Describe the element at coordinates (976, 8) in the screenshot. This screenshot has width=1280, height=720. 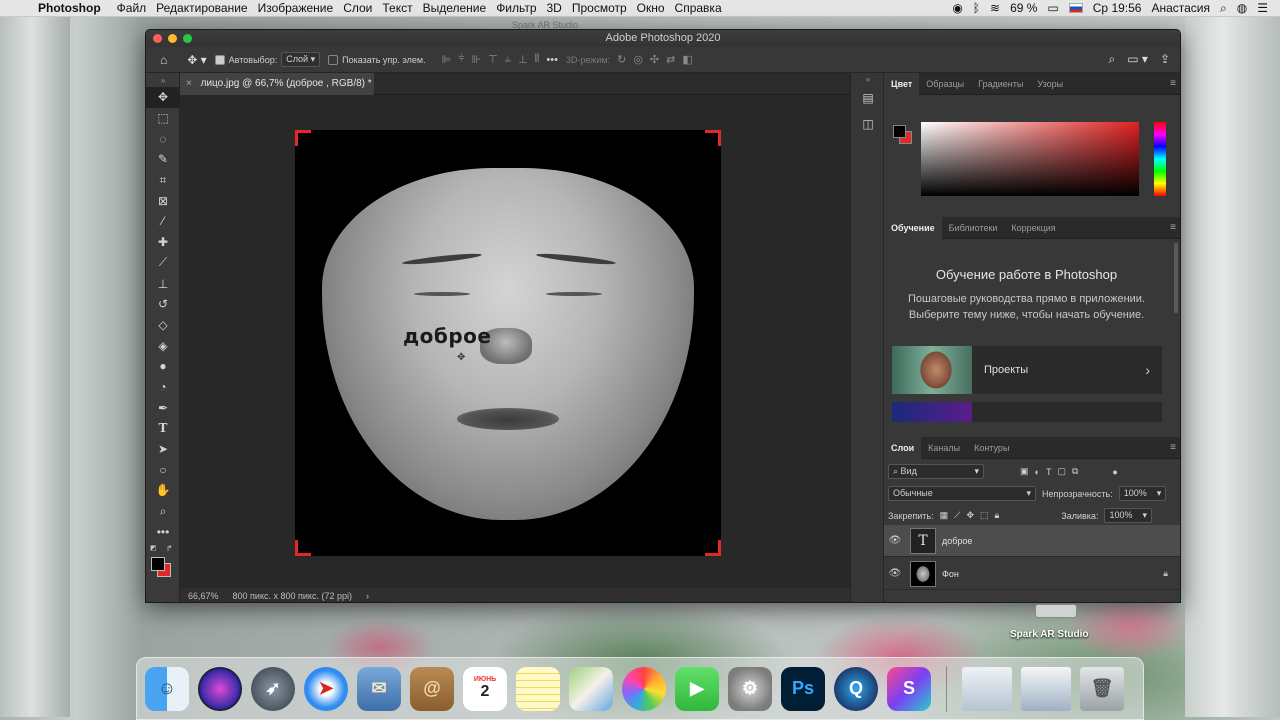
I see `bluetooth-icon: ᛒ` at that location.